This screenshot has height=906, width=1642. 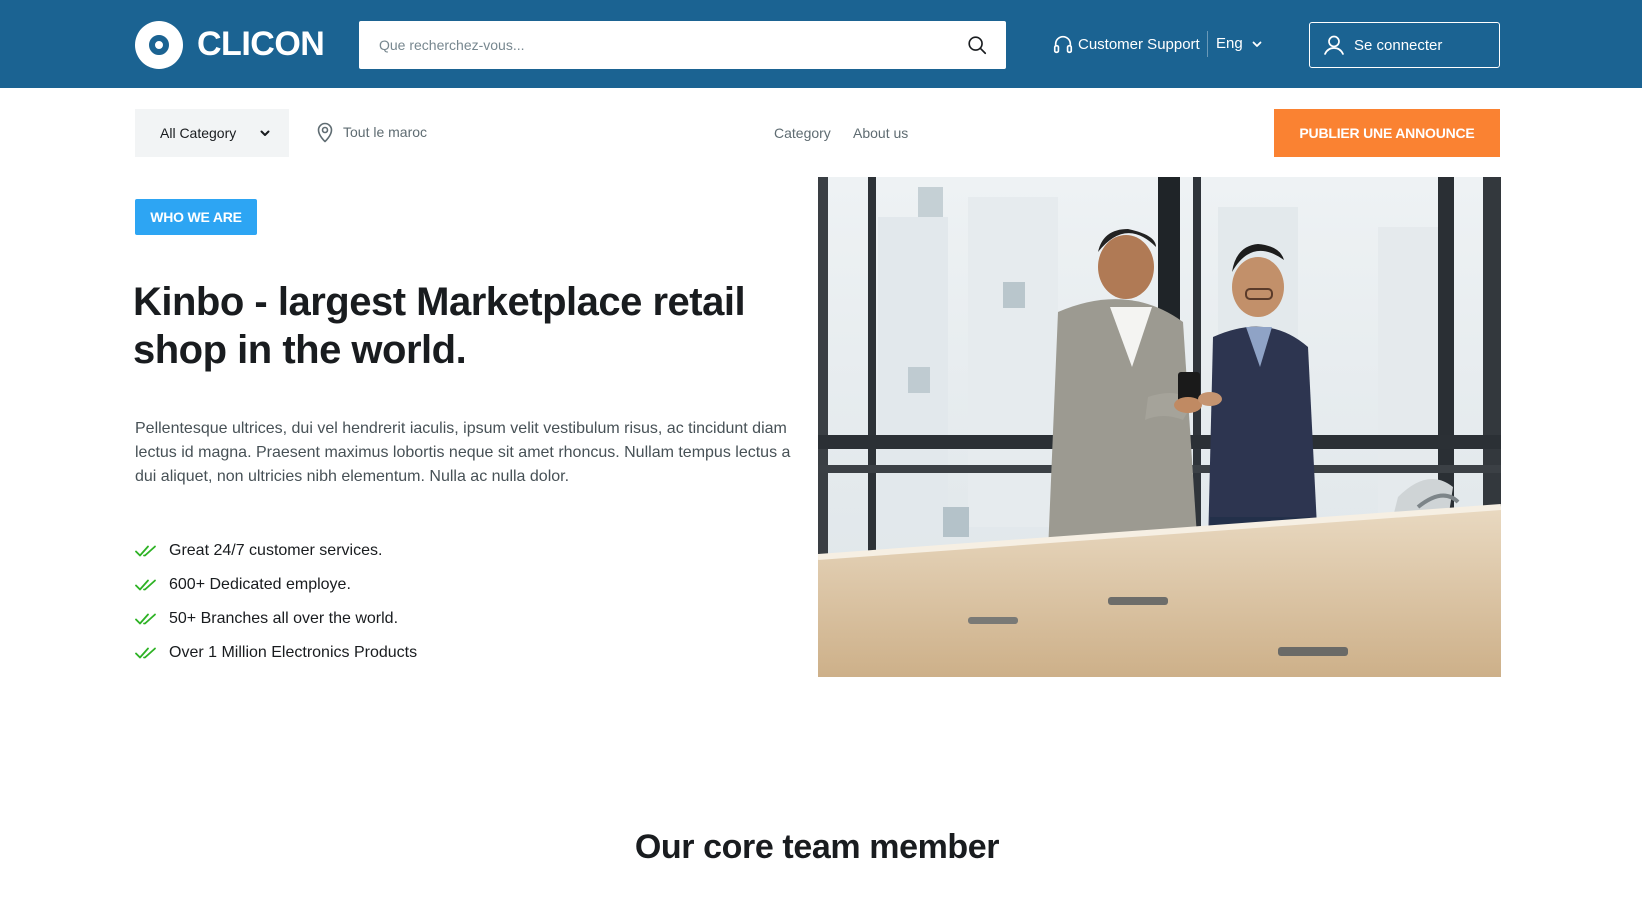 What do you see at coordinates (260, 584) in the screenshot?
I see `feature-text: 600+ Dedicated employe.` at bounding box center [260, 584].